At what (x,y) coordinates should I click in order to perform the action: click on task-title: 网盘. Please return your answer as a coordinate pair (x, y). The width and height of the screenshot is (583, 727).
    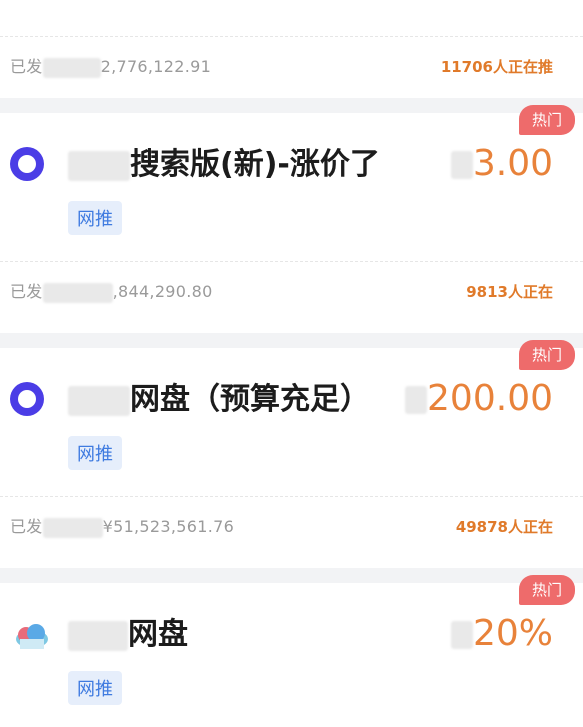
    Looking at the image, I should click on (128, 631).